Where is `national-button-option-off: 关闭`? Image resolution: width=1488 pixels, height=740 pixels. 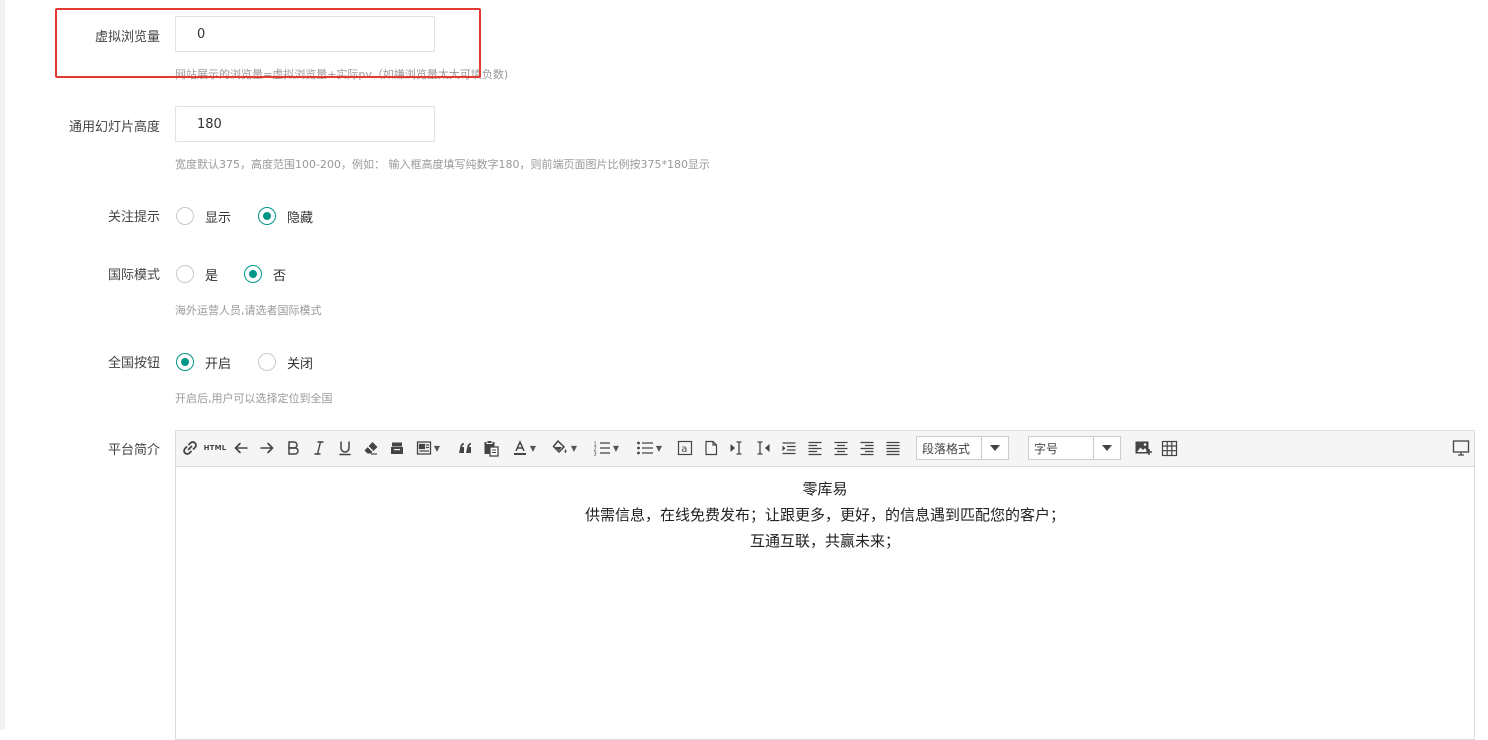 national-button-option-off: 关闭 is located at coordinates (285, 362).